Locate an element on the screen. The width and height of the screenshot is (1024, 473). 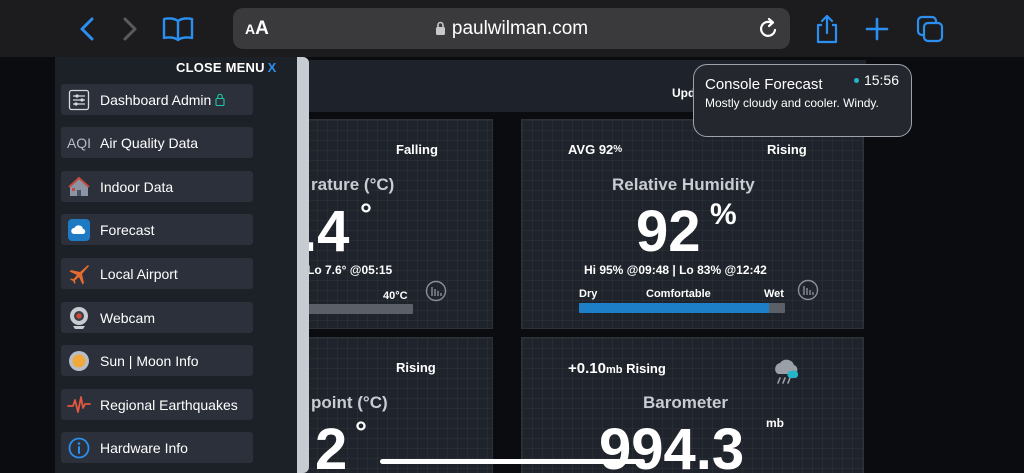
menu-item-local-airport: Local Airport is located at coordinates (157, 273).